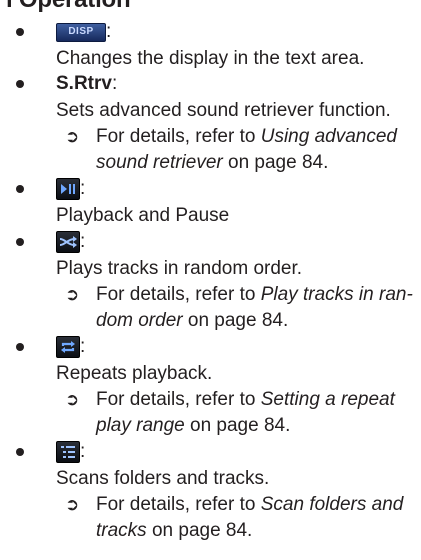 Image resolution: width=421 pixels, height=560 pixels. I want to click on item-scan-title: :, so click(70, 452).